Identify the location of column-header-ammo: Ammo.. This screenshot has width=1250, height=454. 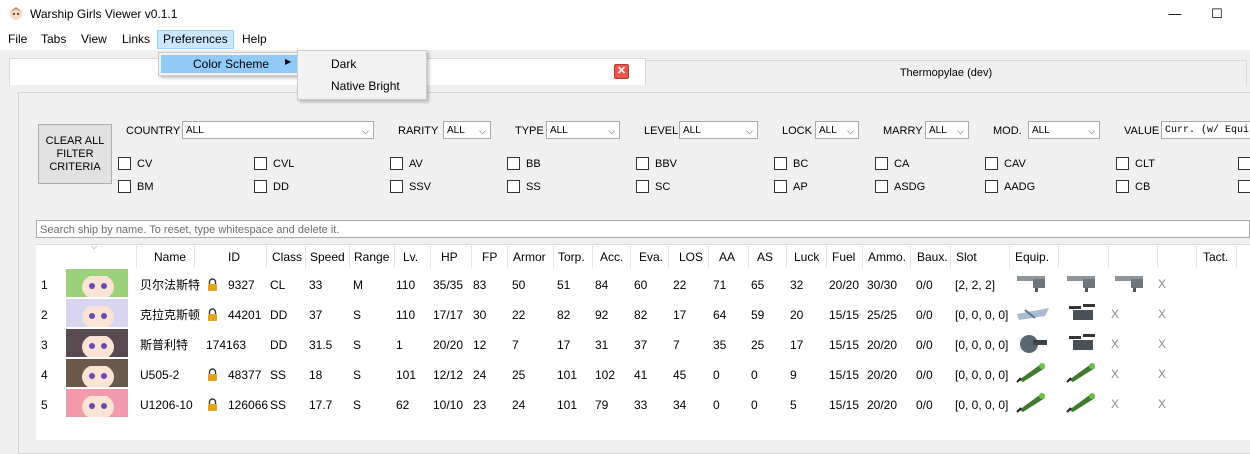
(887, 257).